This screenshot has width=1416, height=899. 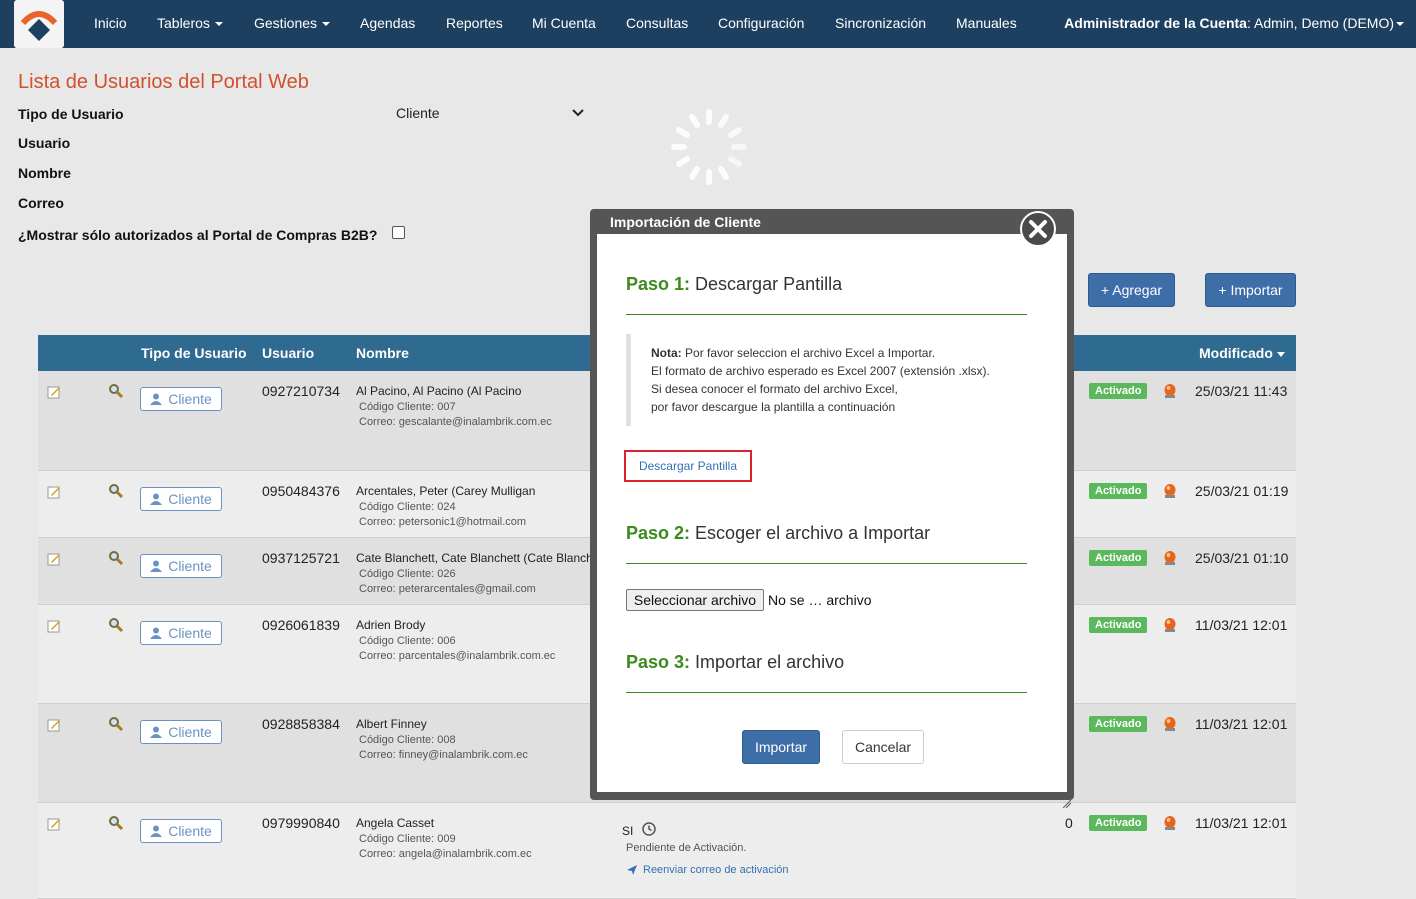 I want to click on usuario-value: 0928858384, so click(x=301, y=724).